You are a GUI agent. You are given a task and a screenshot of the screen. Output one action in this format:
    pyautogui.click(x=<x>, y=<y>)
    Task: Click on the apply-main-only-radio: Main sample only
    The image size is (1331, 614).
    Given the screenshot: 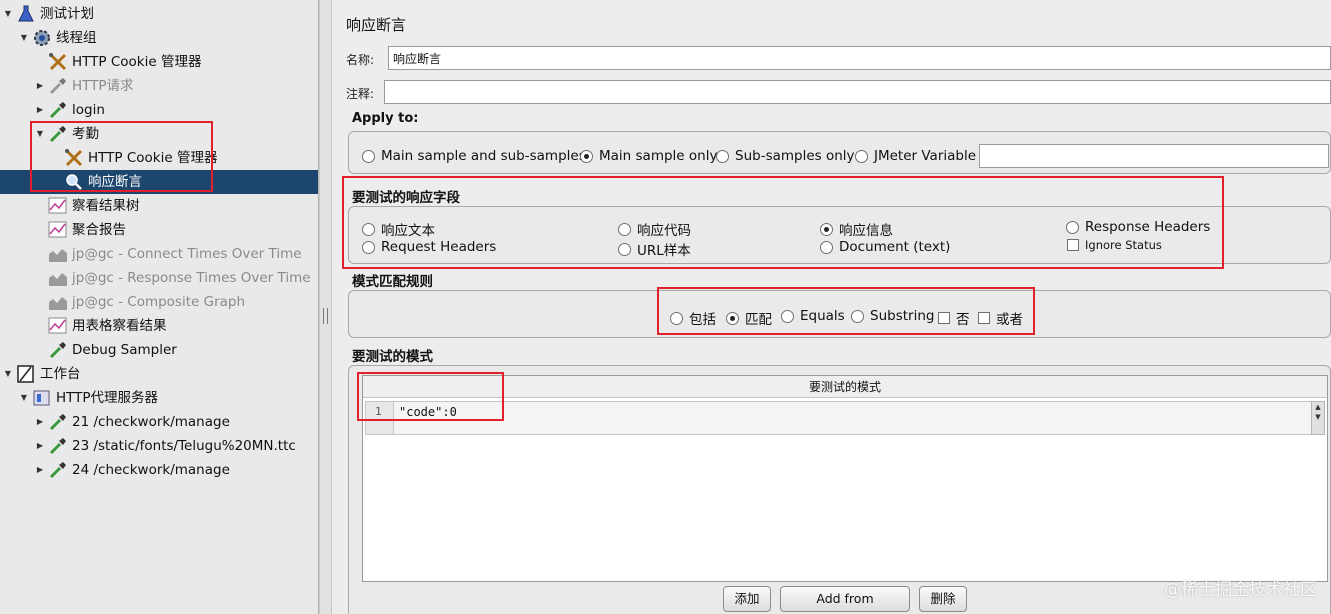 What is the action you would take?
    pyautogui.click(x=648, y=156)
    